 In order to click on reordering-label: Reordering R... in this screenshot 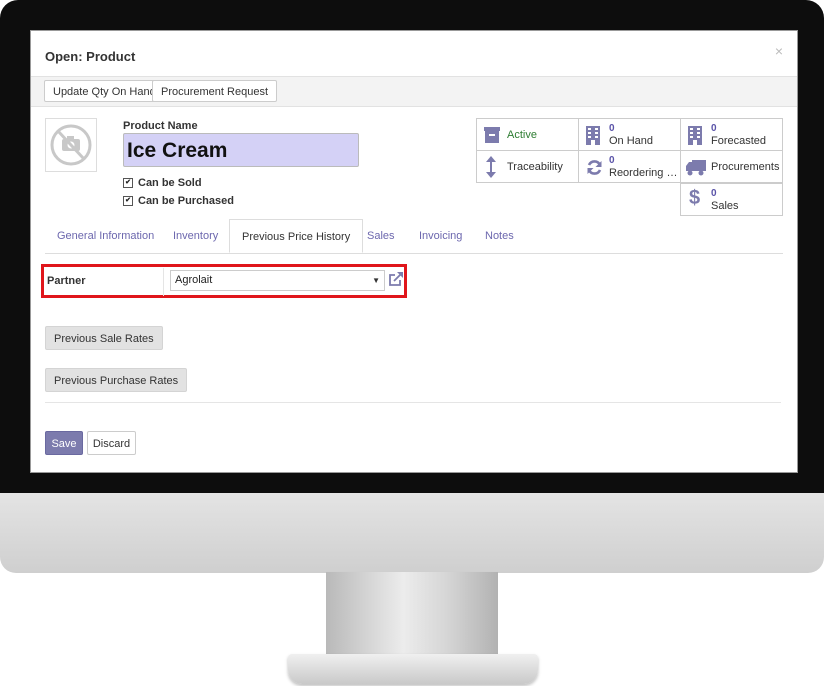, I will do `click(645, 173)`.